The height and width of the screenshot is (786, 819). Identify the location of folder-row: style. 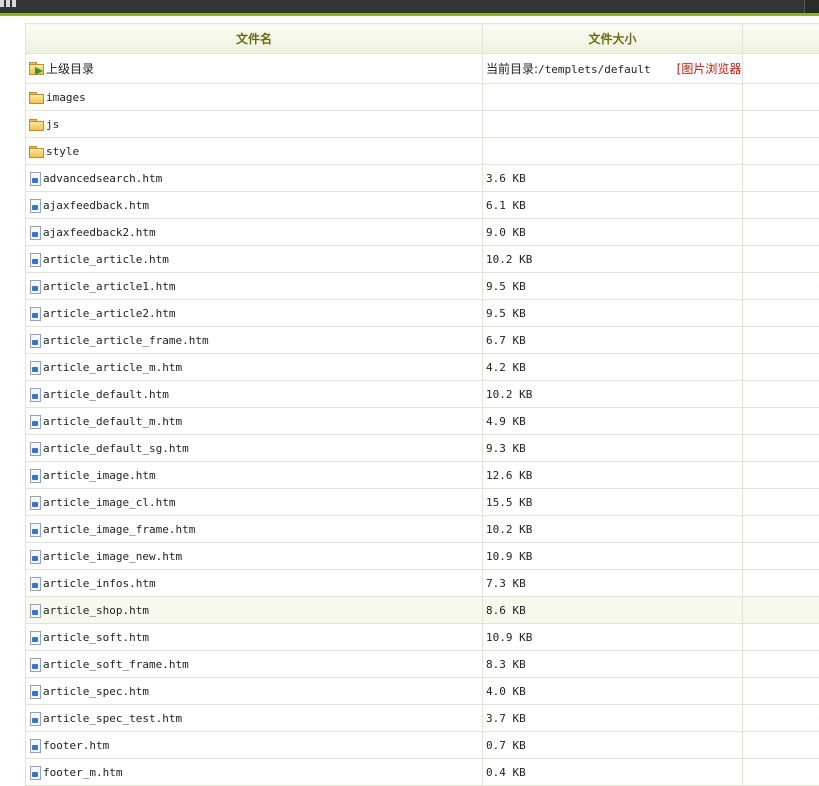
(422, 151).